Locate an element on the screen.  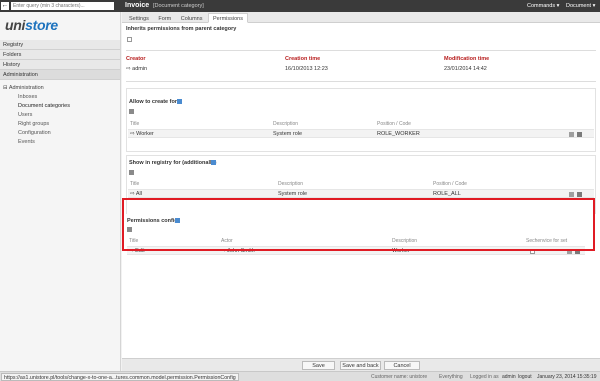
table-row: ⇨ Worker System role ROLE_WORKER is located at coordinates (361, 133).